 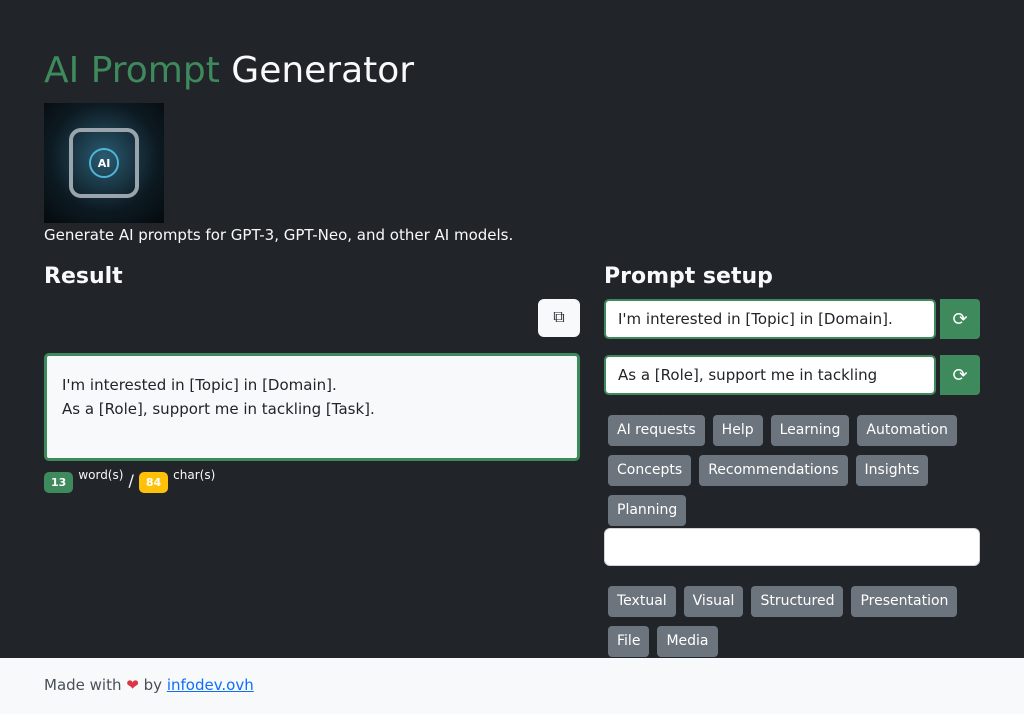 I want to click on tag: Insights, so click(x=892, y=470).